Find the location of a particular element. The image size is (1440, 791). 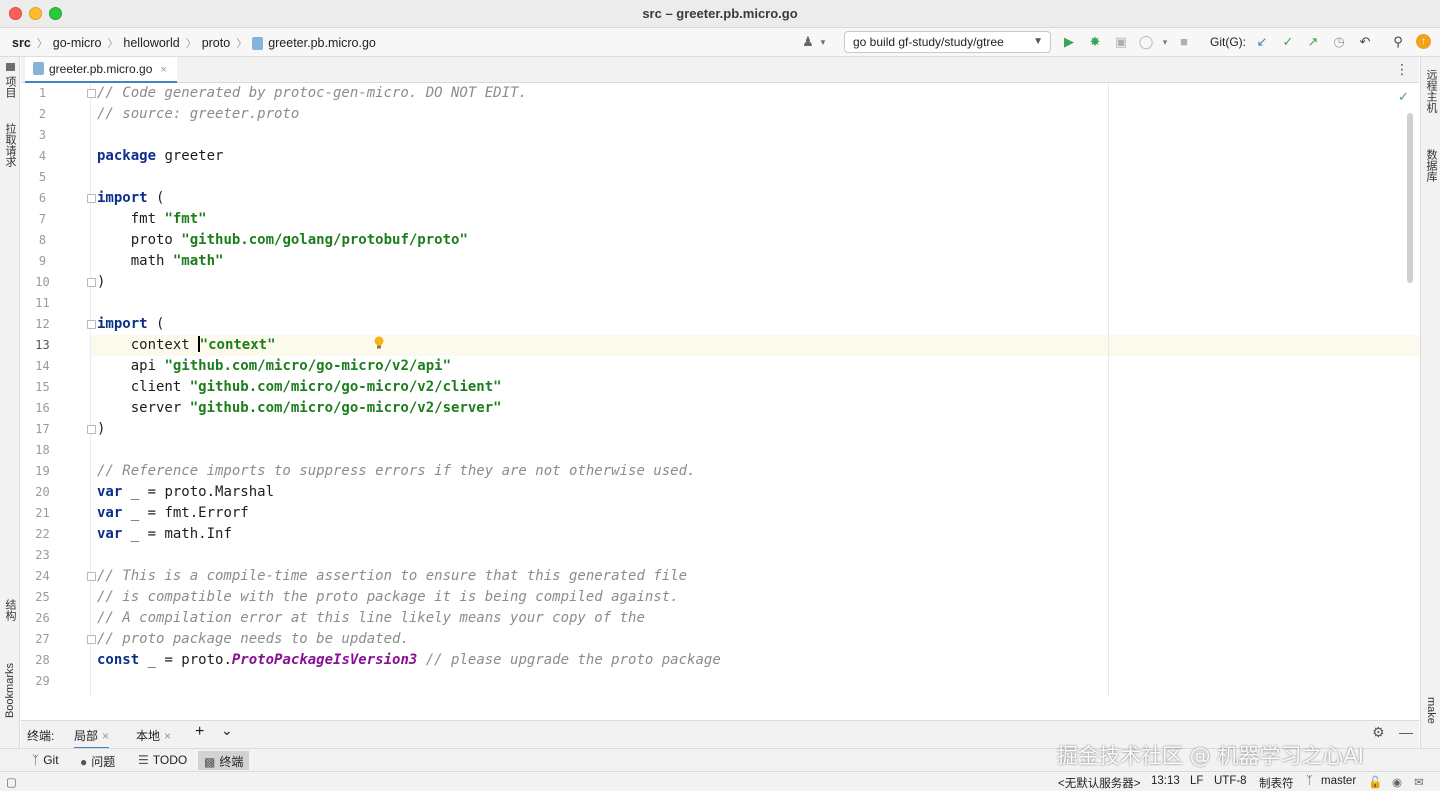

run-config-label: go build gf-study/study/gtree is located at coordinates (928, 42).